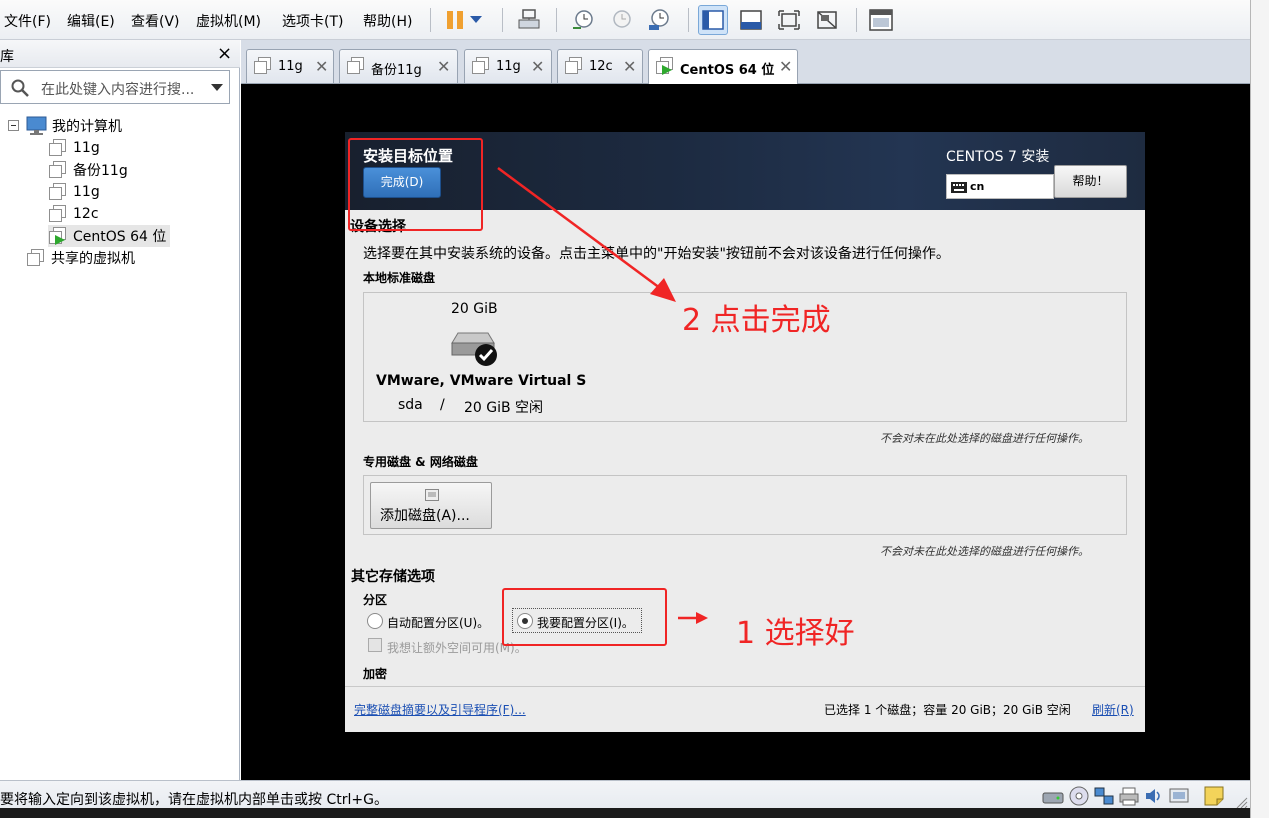 Image resolution: width=1269 pixels, height=818 pixels. I want to click on subsection-heading: 分区, so click(375, 600).